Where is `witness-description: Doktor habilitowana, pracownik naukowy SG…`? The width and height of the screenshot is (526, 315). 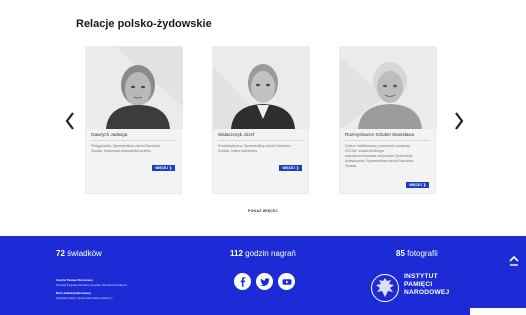
witness-description: Doktor habilitowana, pracownik naukowy SG… is located at coordinates (379, 156).